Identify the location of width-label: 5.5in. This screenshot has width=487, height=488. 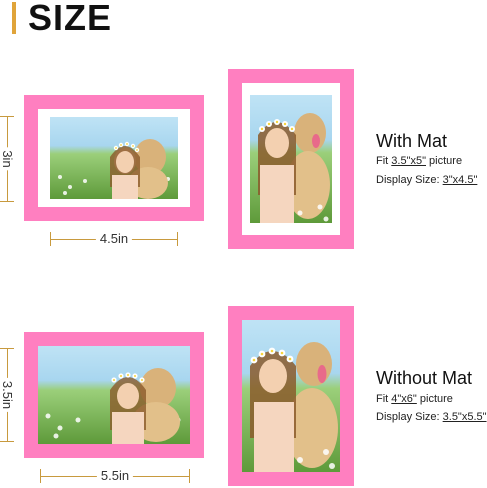
(115, 476).